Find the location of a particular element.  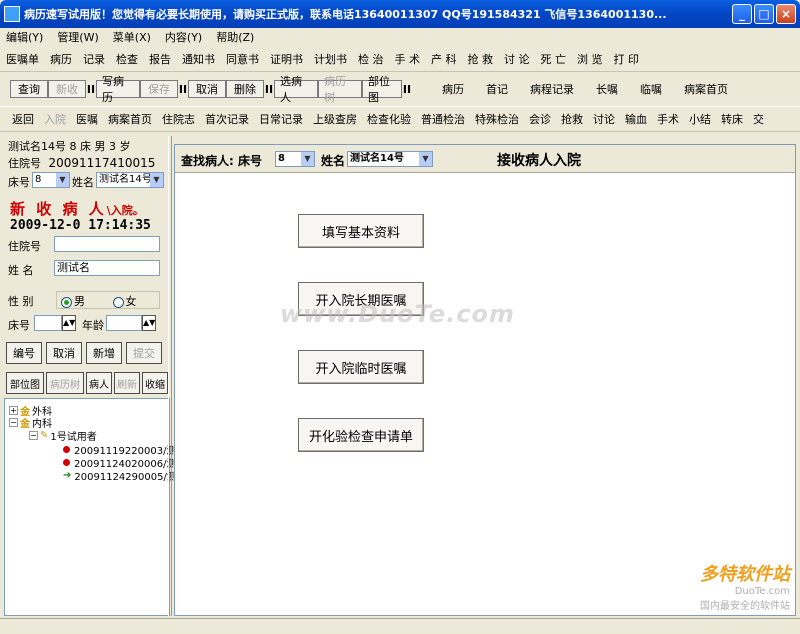

menu-menu: 菜单(X) is located at coordinates (132, 37).